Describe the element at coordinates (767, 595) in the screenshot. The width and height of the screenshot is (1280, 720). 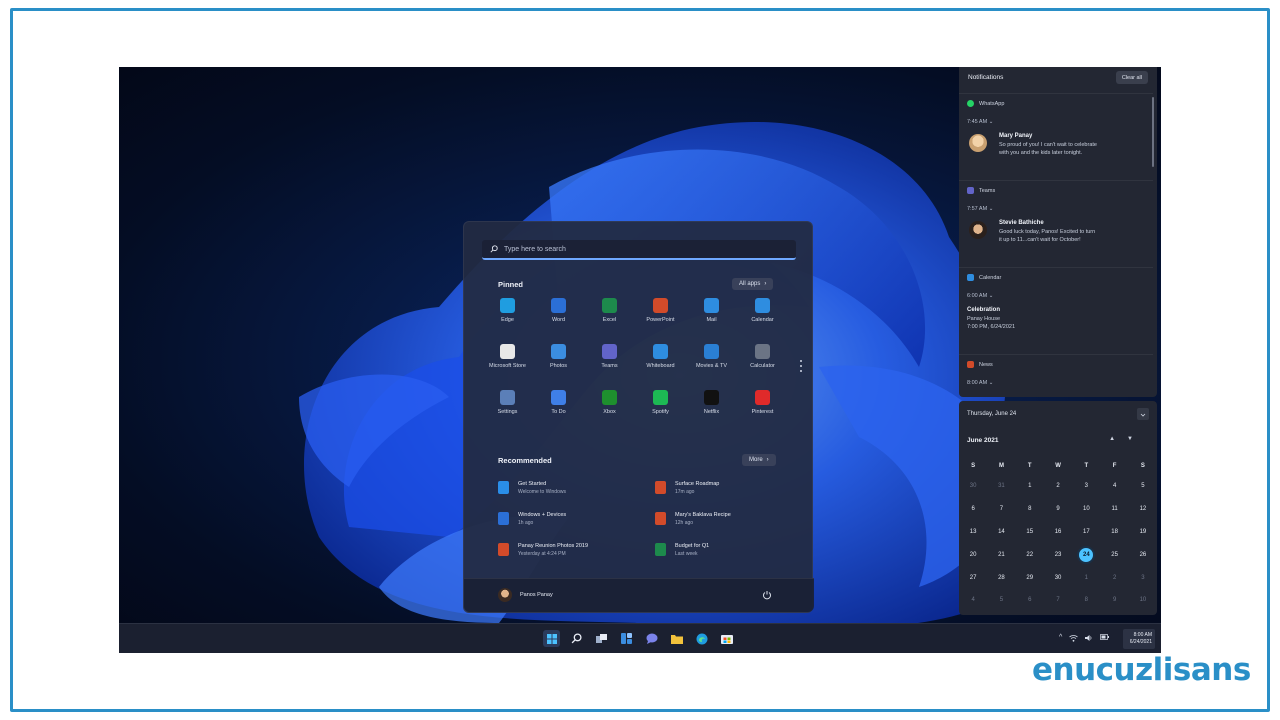
I see `power-icon` at that location.